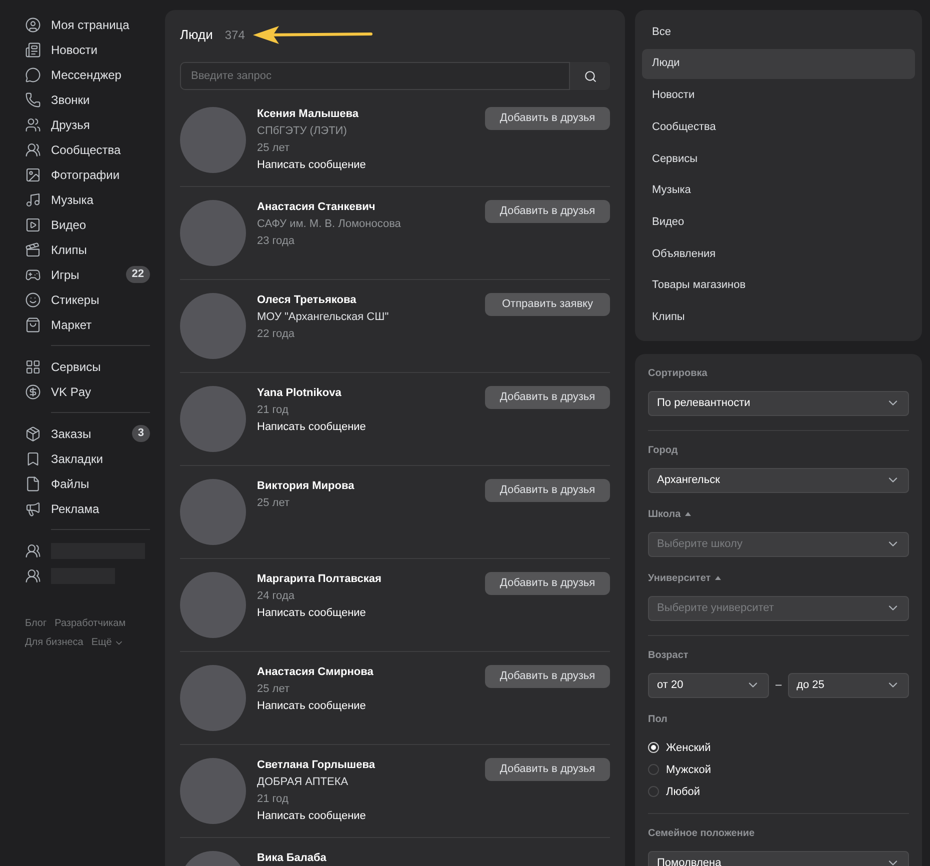  What do you see at coordinates (323, 317) in the screenshot?
I see `person-info: МОУ "Архангельская СШ"` at bounding box center [323, 317].